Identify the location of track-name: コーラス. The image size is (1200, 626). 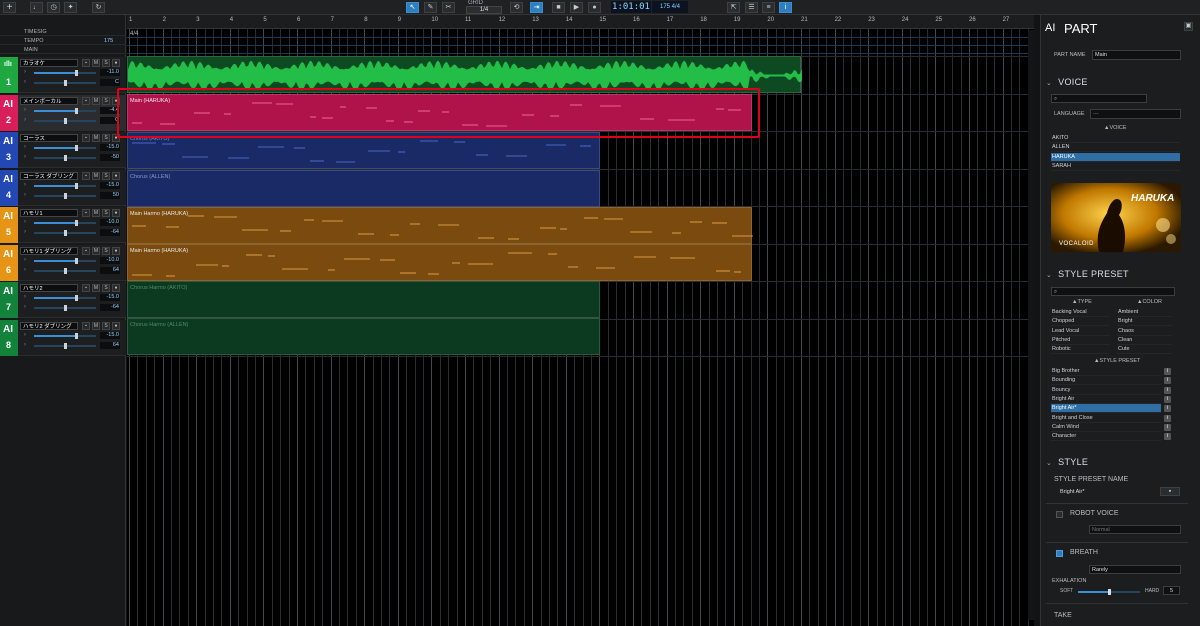
(49, 138).